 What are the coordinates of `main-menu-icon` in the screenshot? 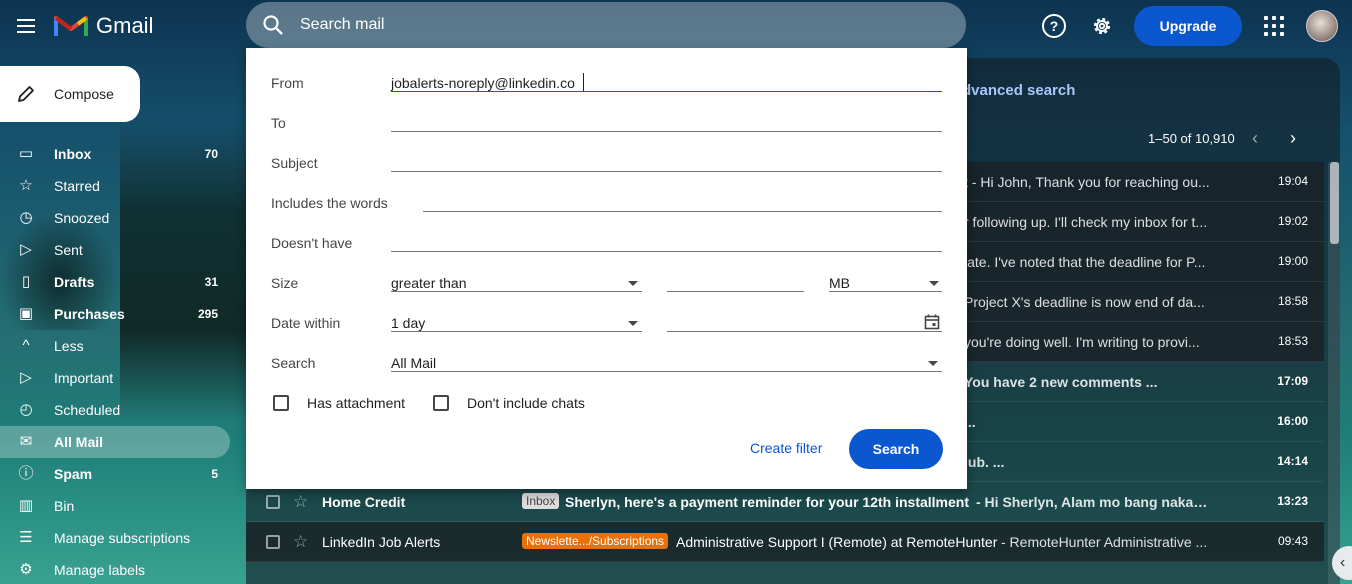 It's located at (26, 26).